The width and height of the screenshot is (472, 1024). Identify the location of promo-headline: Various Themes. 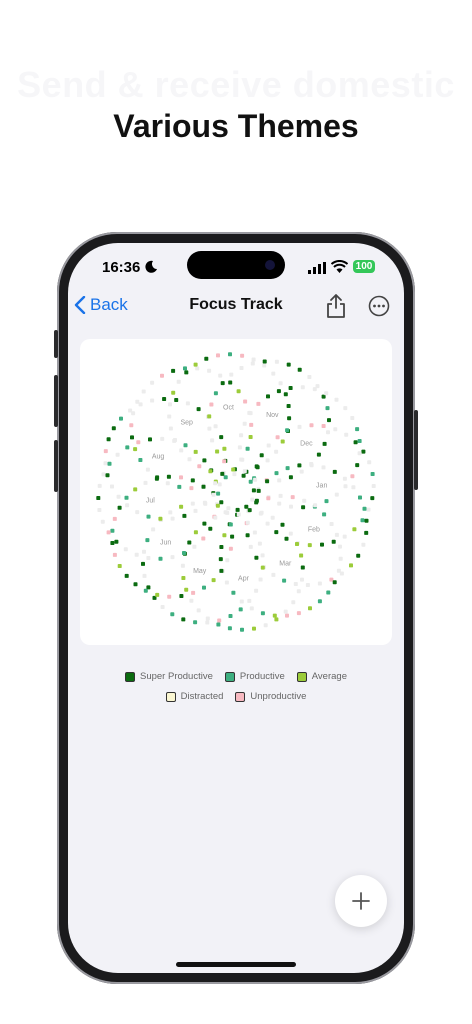
(236, 126).